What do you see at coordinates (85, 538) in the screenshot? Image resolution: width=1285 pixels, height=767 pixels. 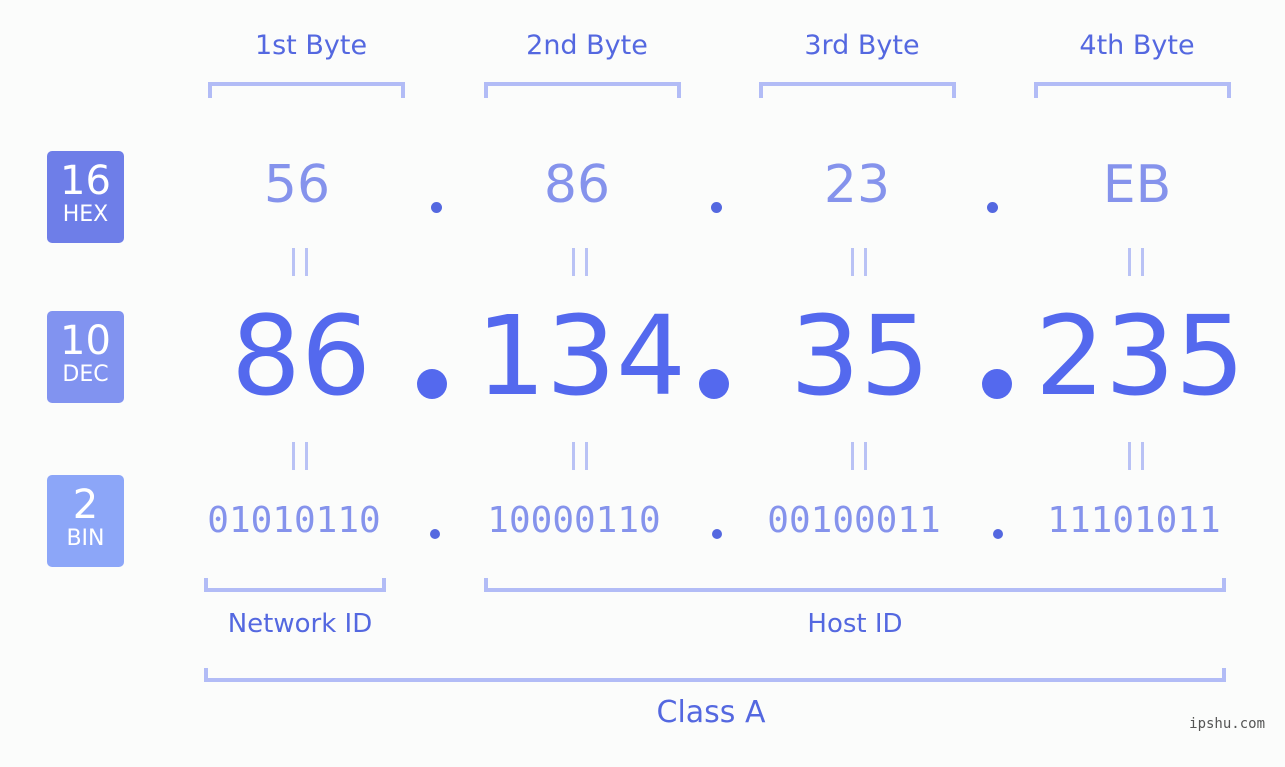 I see `bin-badge-label: BIN` at bounding box center [85, 538].